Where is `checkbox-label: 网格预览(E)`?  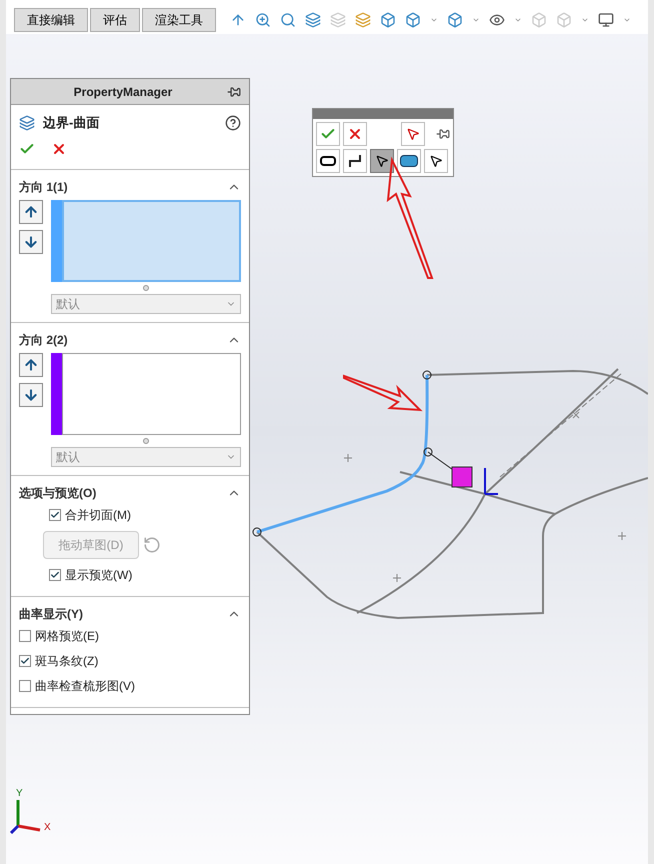 checkbox-label: 网格预览(E) is located at coordinates (67, 636).